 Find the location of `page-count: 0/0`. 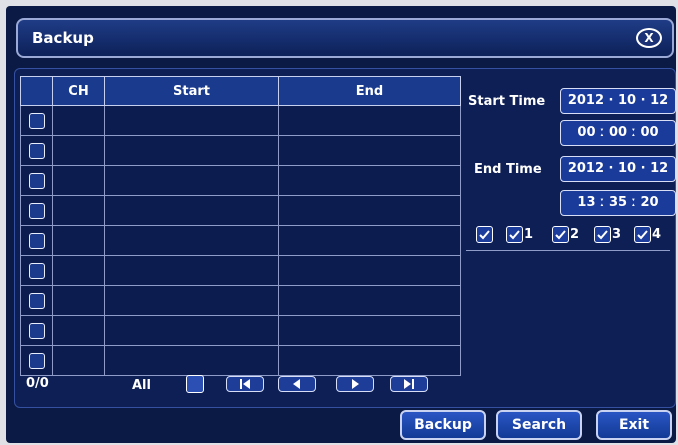

page-count: 0/0 is located at coordinates (37, 383).